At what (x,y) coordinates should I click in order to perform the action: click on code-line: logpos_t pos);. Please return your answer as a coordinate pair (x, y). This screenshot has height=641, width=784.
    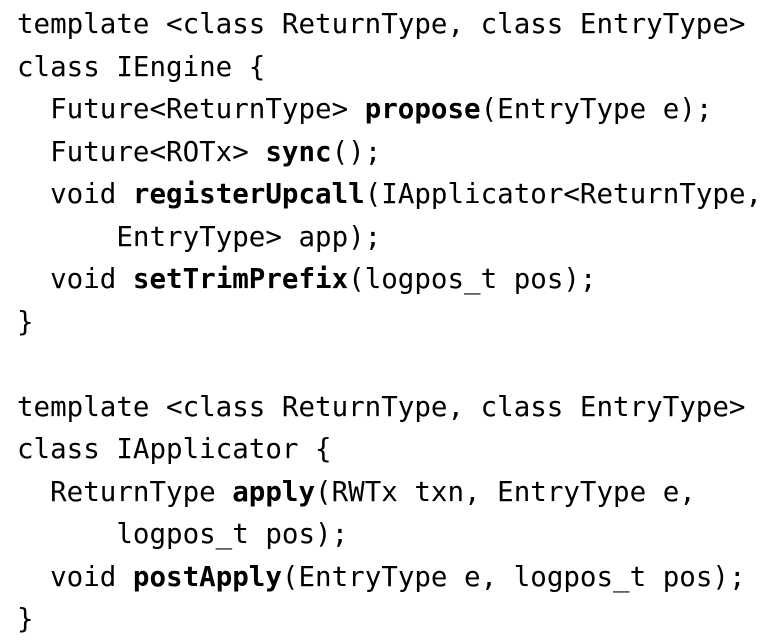
    Looking at the image, I should click on (392, 534).